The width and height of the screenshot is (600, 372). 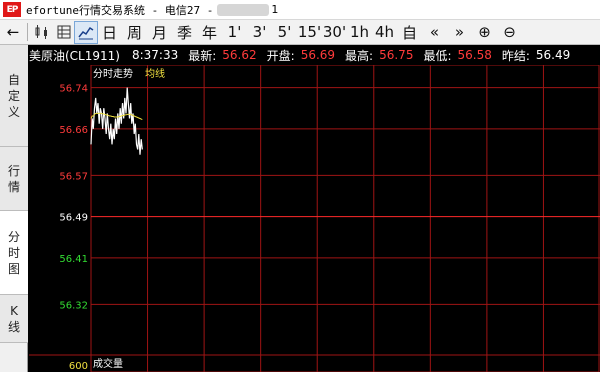 I want to click on period-button: 自, so click(x=409, y=32).